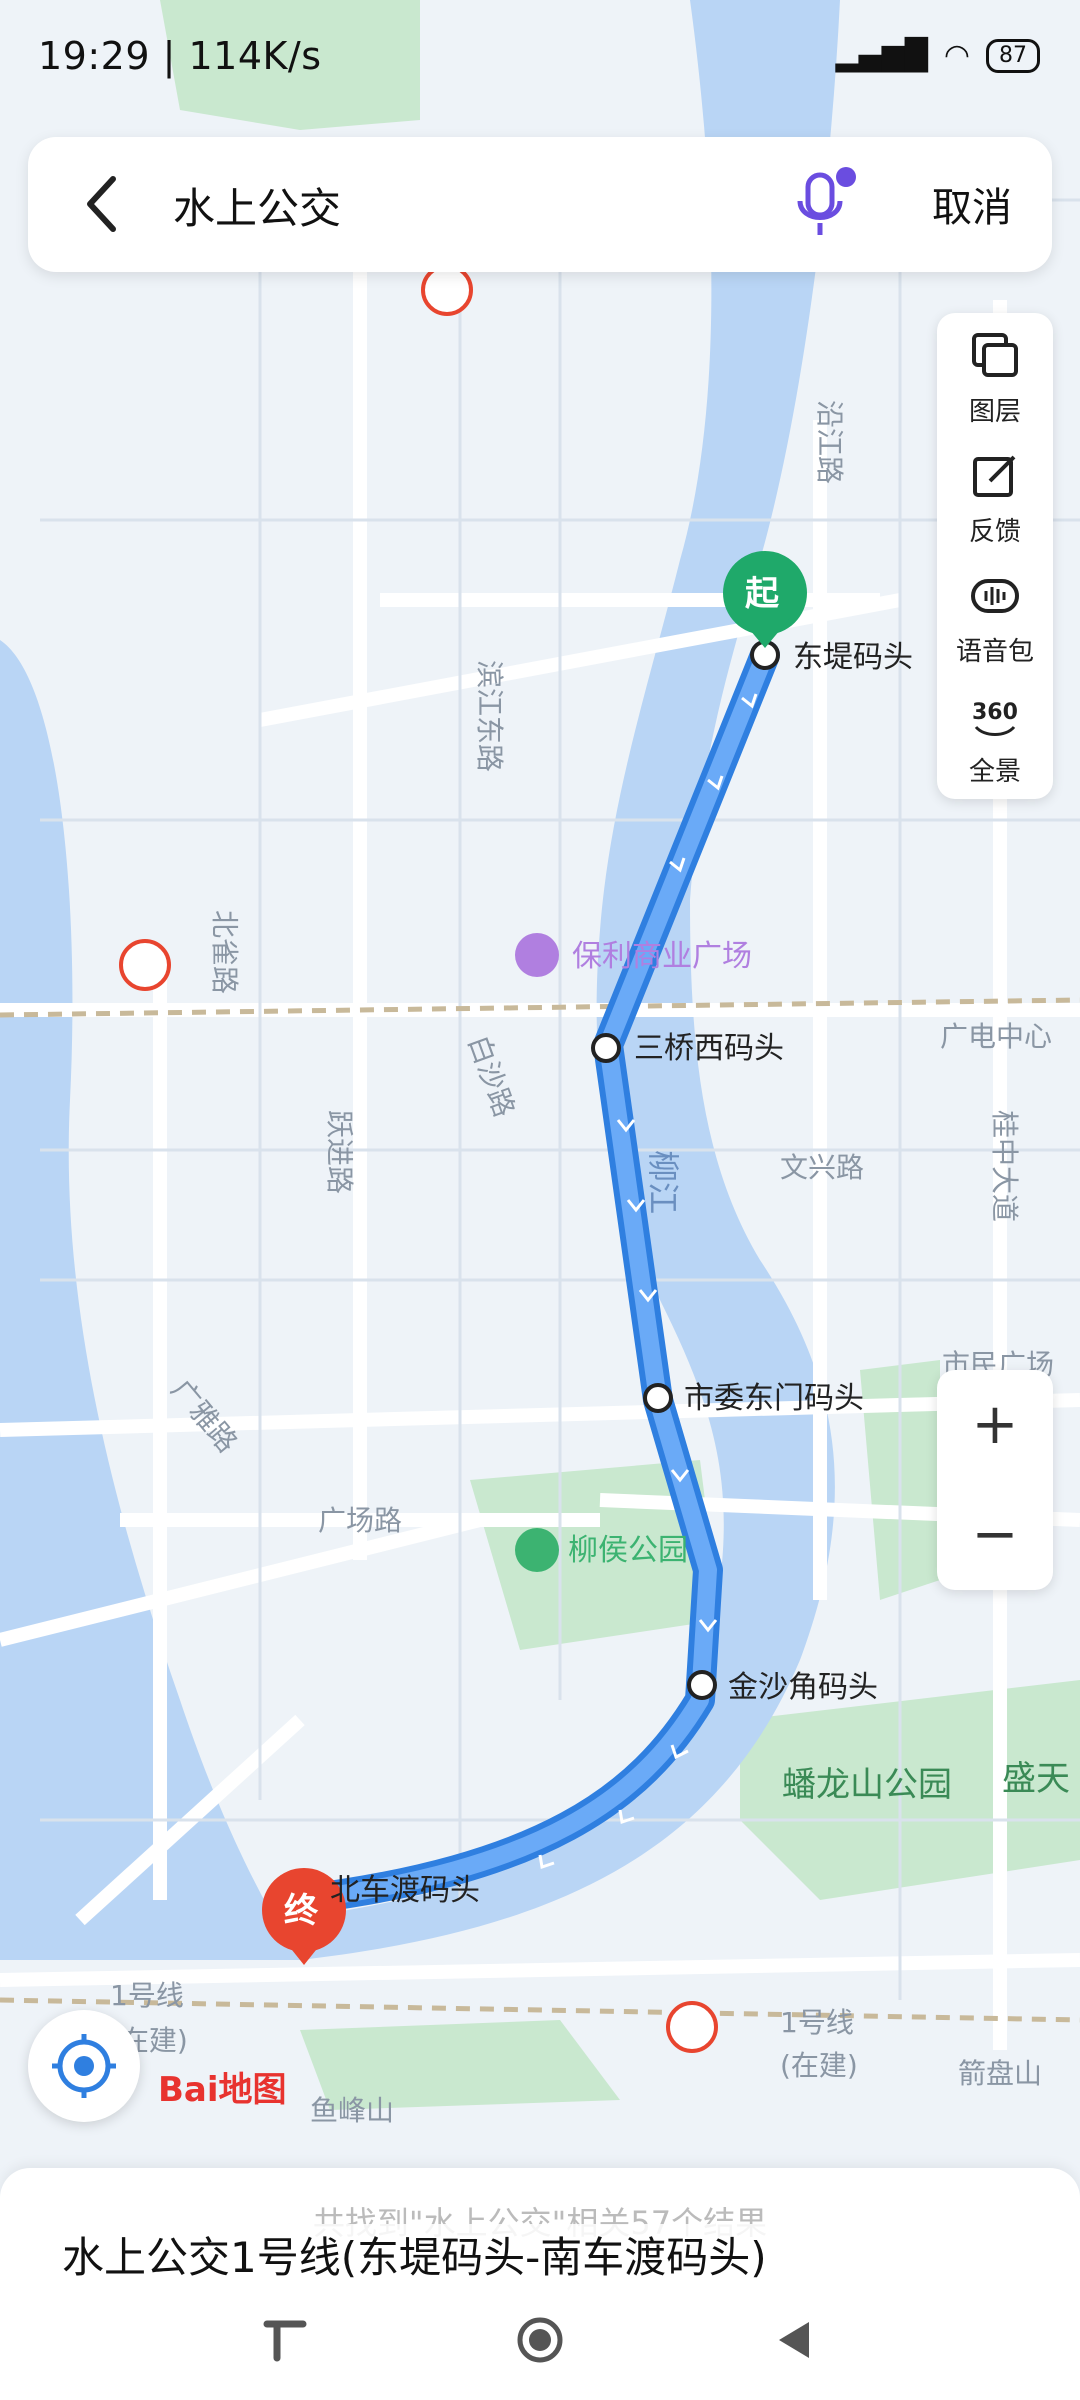 The image size is (1080, 2400). What do you see at coordinates (994, 772) in the screenshot?
I see `panorama-label: 全景` at bounding box center [994, 772].